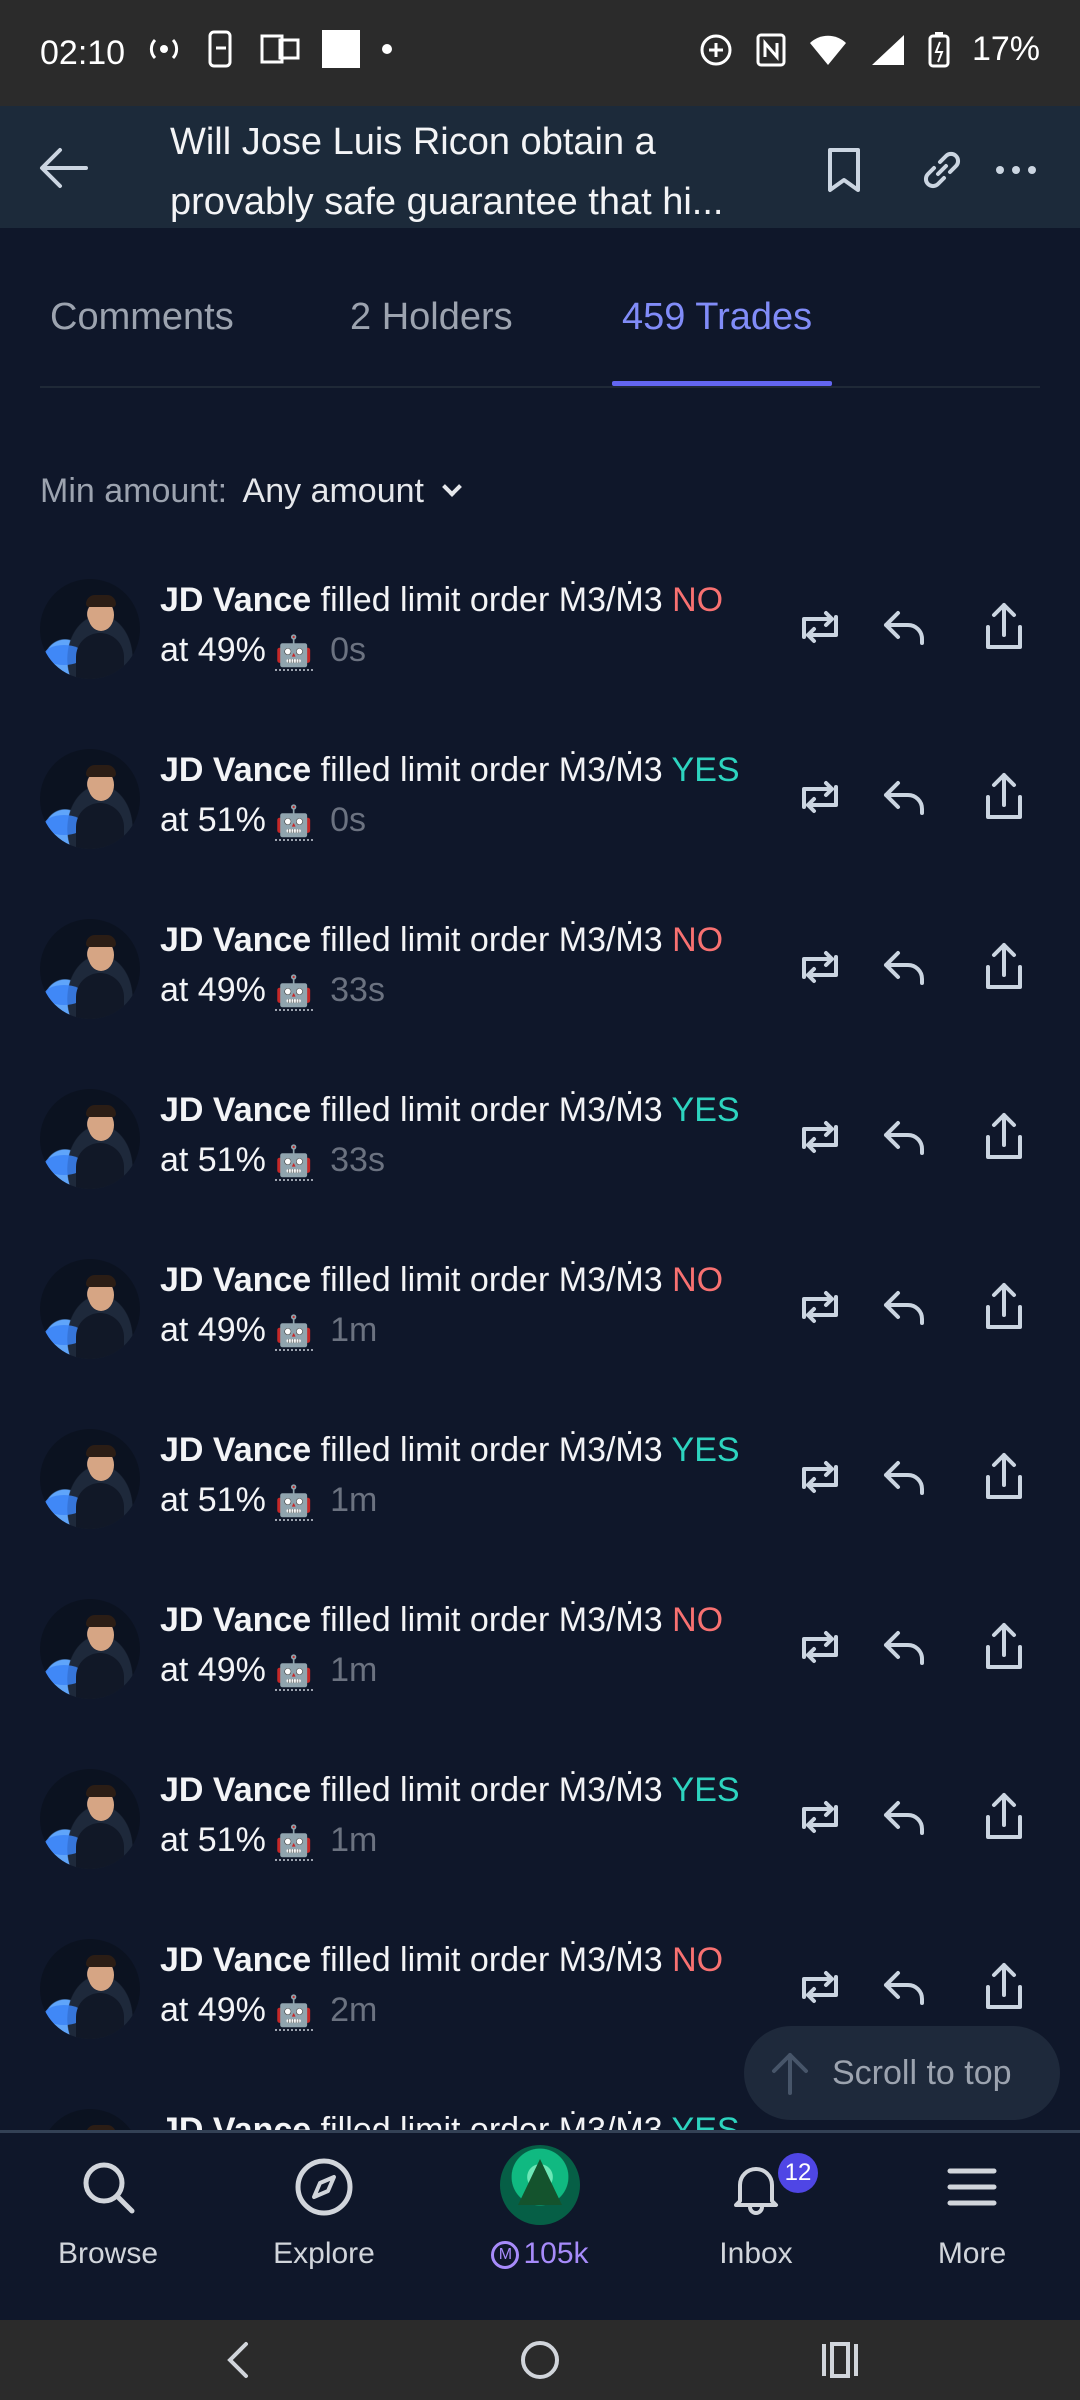  I want to click on tab-bar: Comments 2 Holders 459 Trades, so click(540, 308).